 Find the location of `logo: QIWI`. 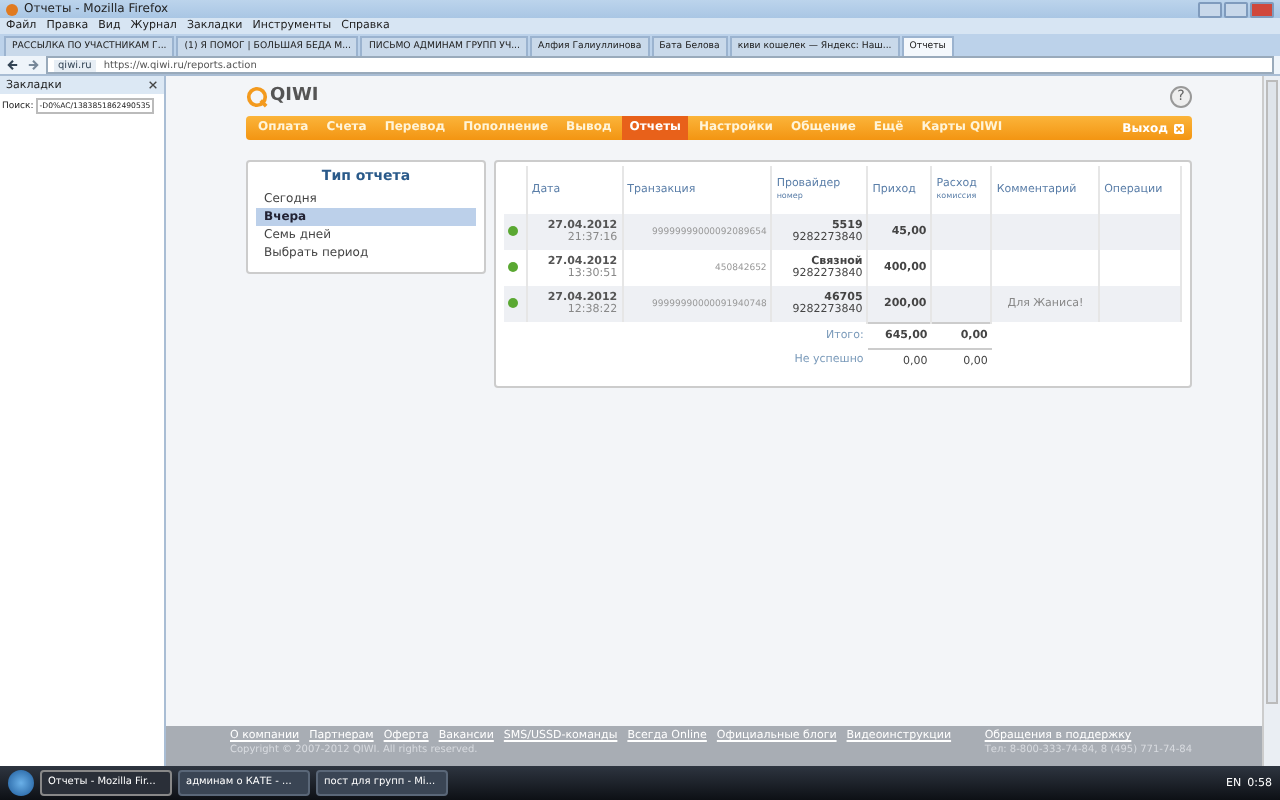

logo: QIWI is located at coordinates (282, 96).